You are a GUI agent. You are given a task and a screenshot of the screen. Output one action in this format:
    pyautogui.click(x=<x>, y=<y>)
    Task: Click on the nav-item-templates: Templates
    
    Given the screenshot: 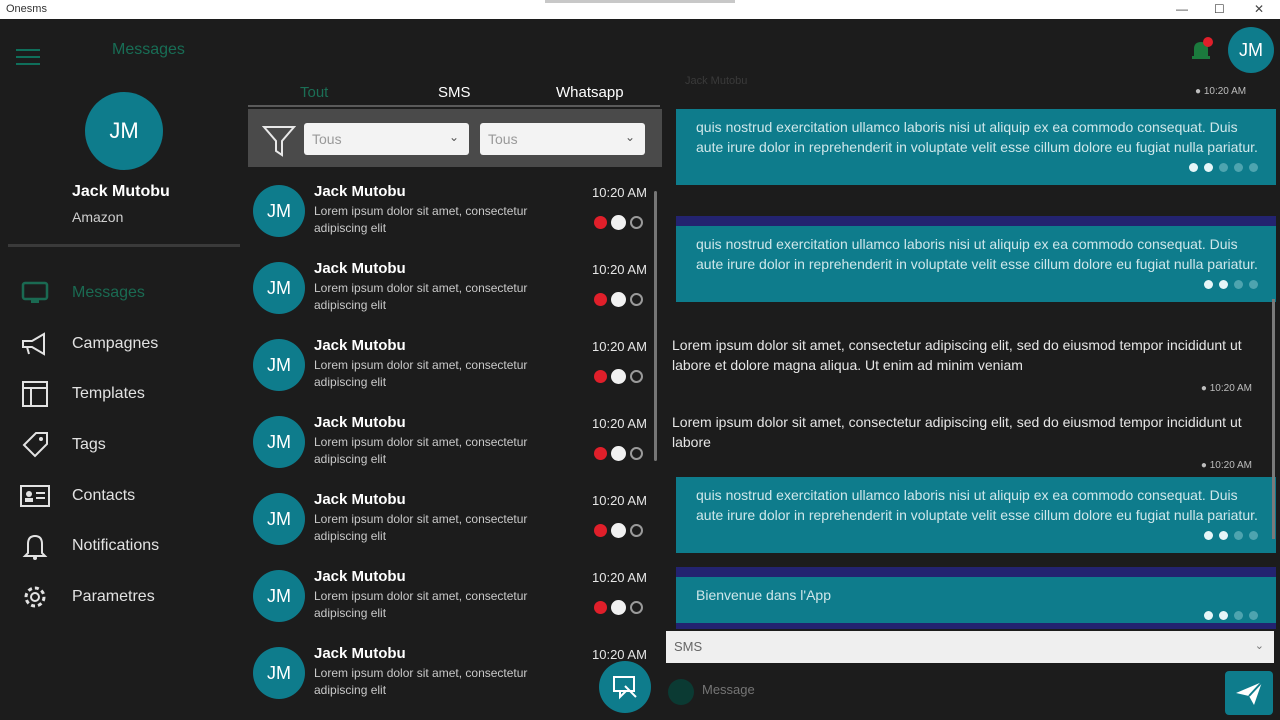 What is the action you would take?
    pyautogui.click(x=128, y=394)
    